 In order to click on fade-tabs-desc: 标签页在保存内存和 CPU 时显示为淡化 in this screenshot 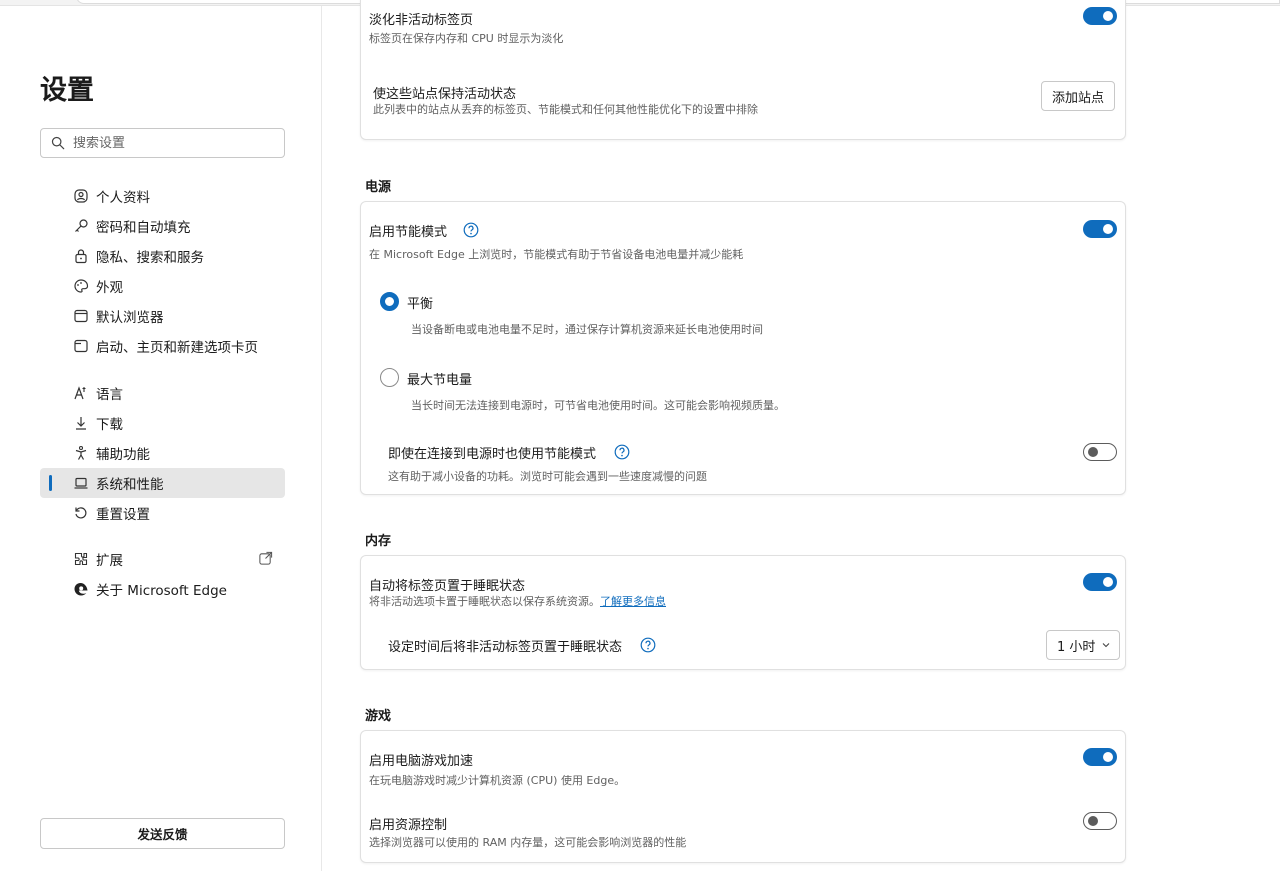, I will do `click(466, 38)`.